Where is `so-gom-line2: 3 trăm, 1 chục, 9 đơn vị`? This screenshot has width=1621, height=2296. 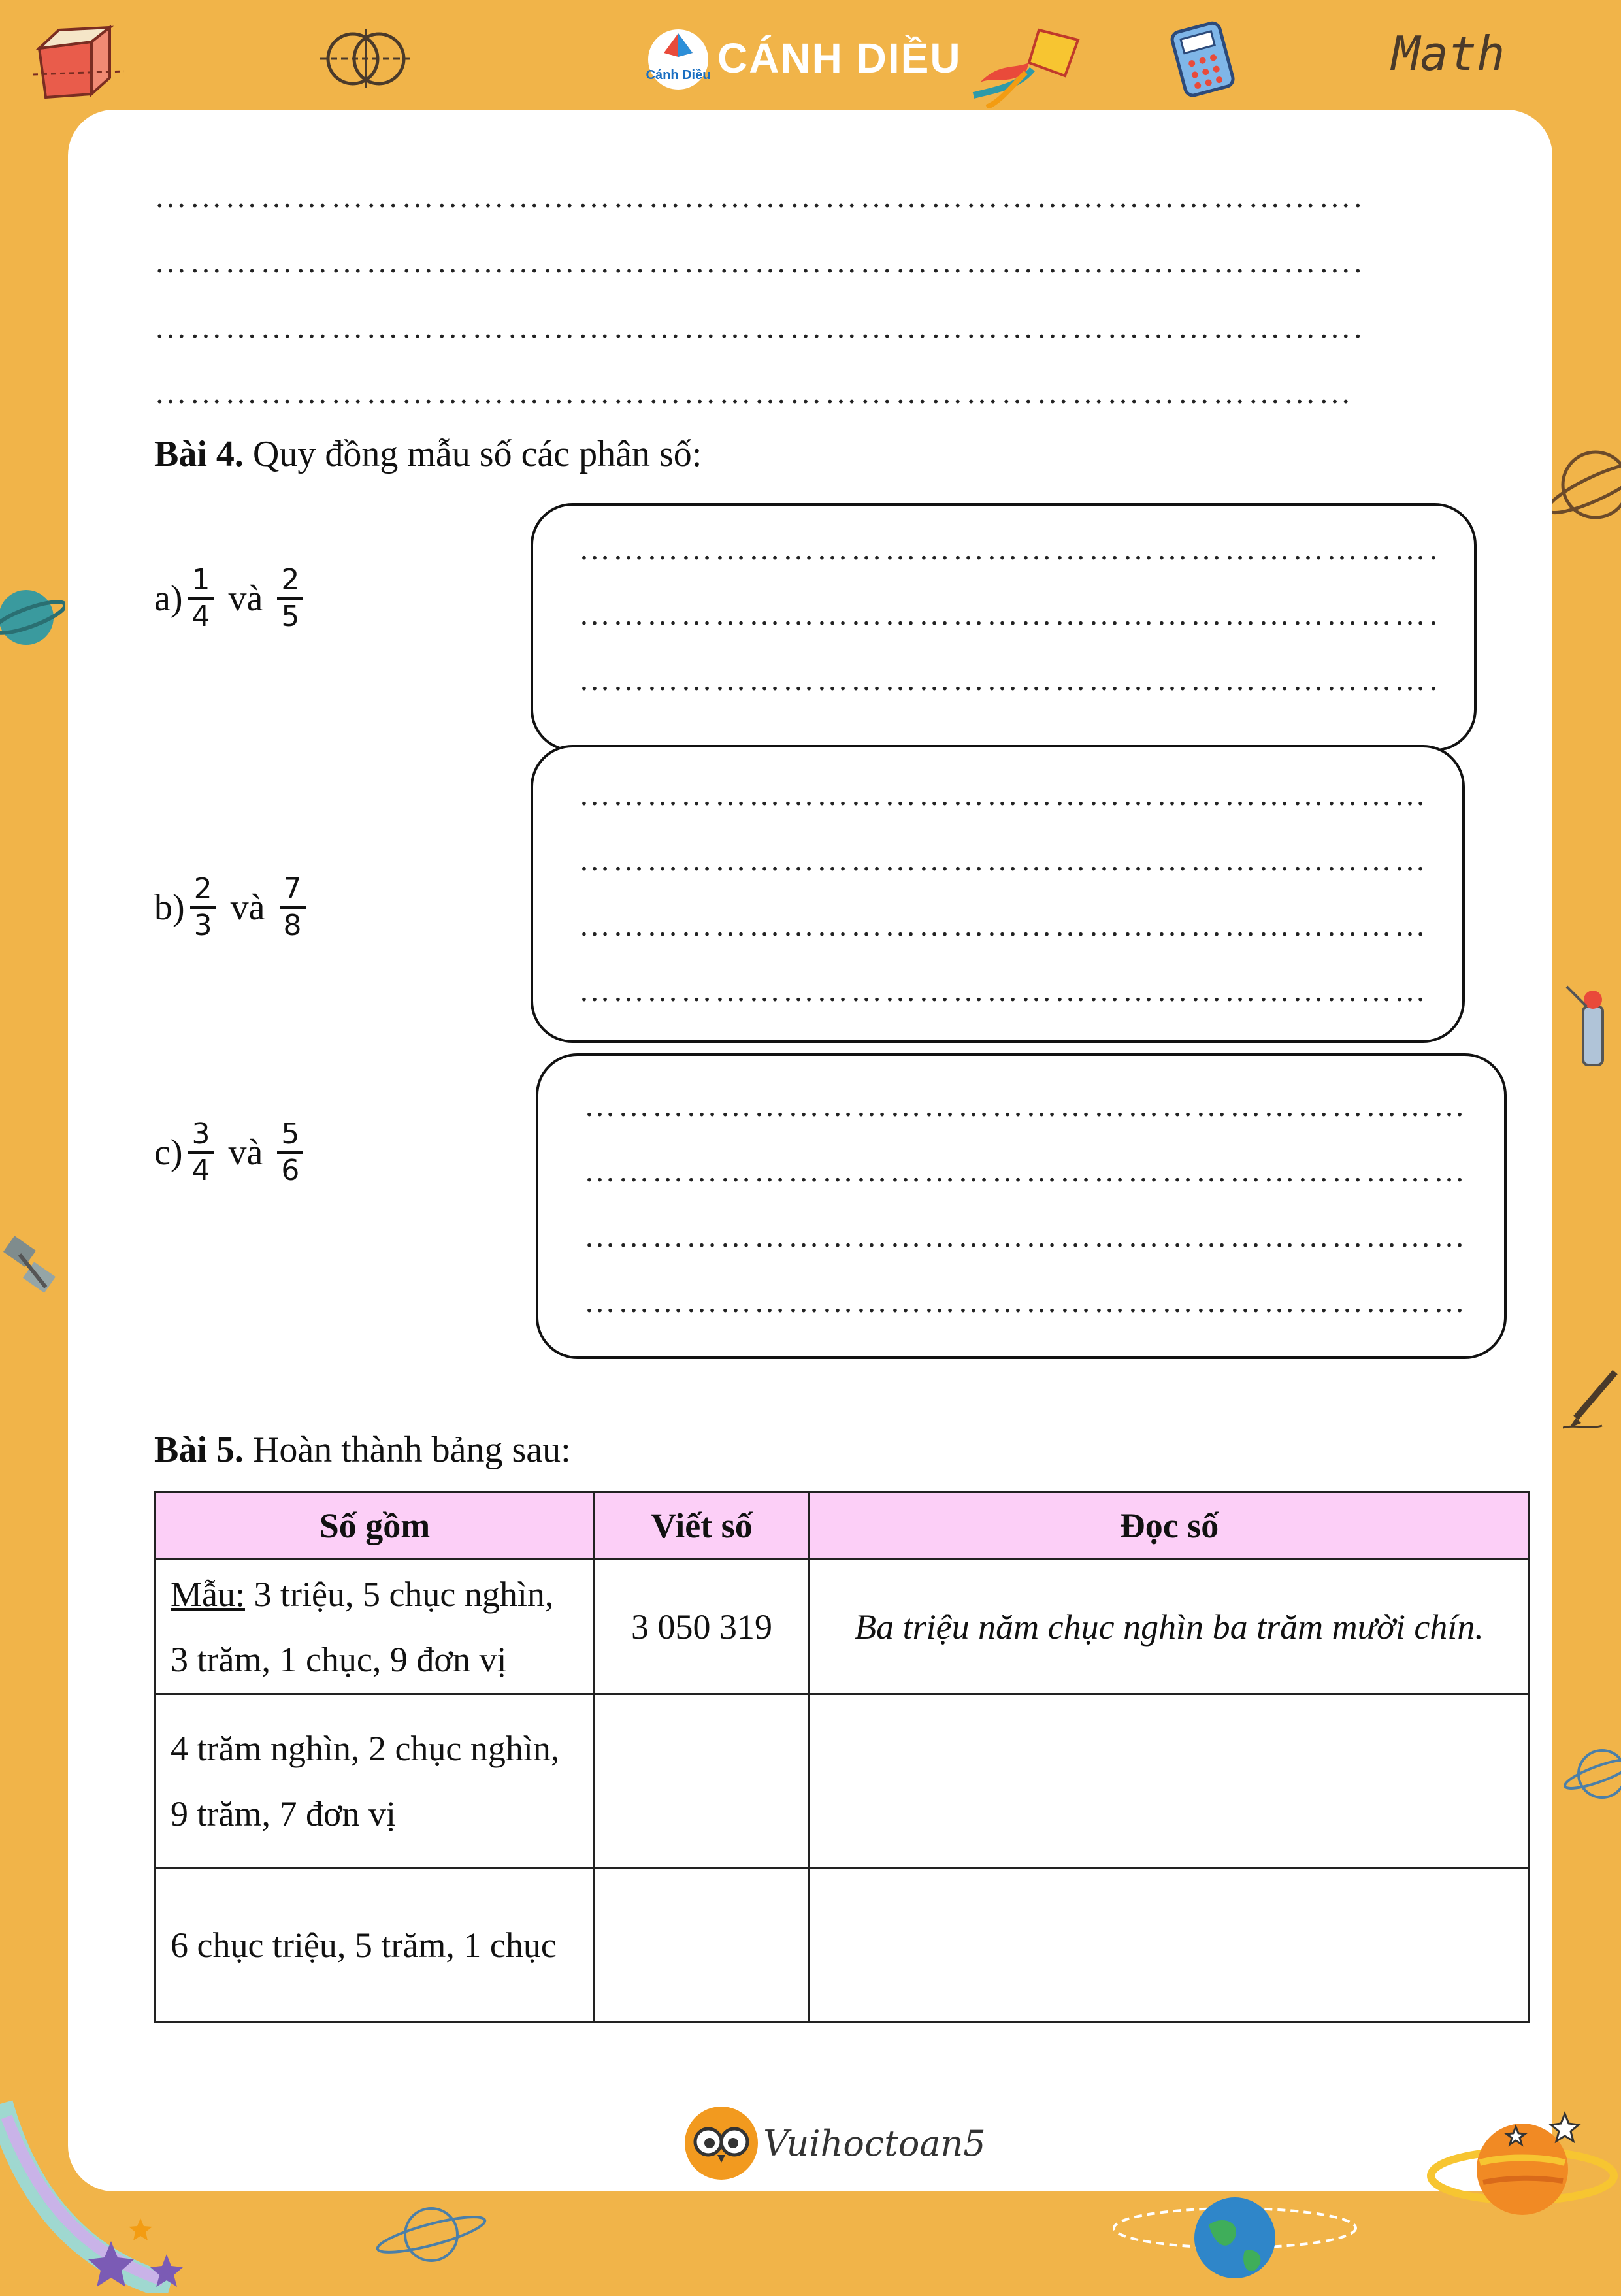
so-gom-line2: 3 trăm, 1 chục, 9 đơn vị is located at coordinates (339, 1659).